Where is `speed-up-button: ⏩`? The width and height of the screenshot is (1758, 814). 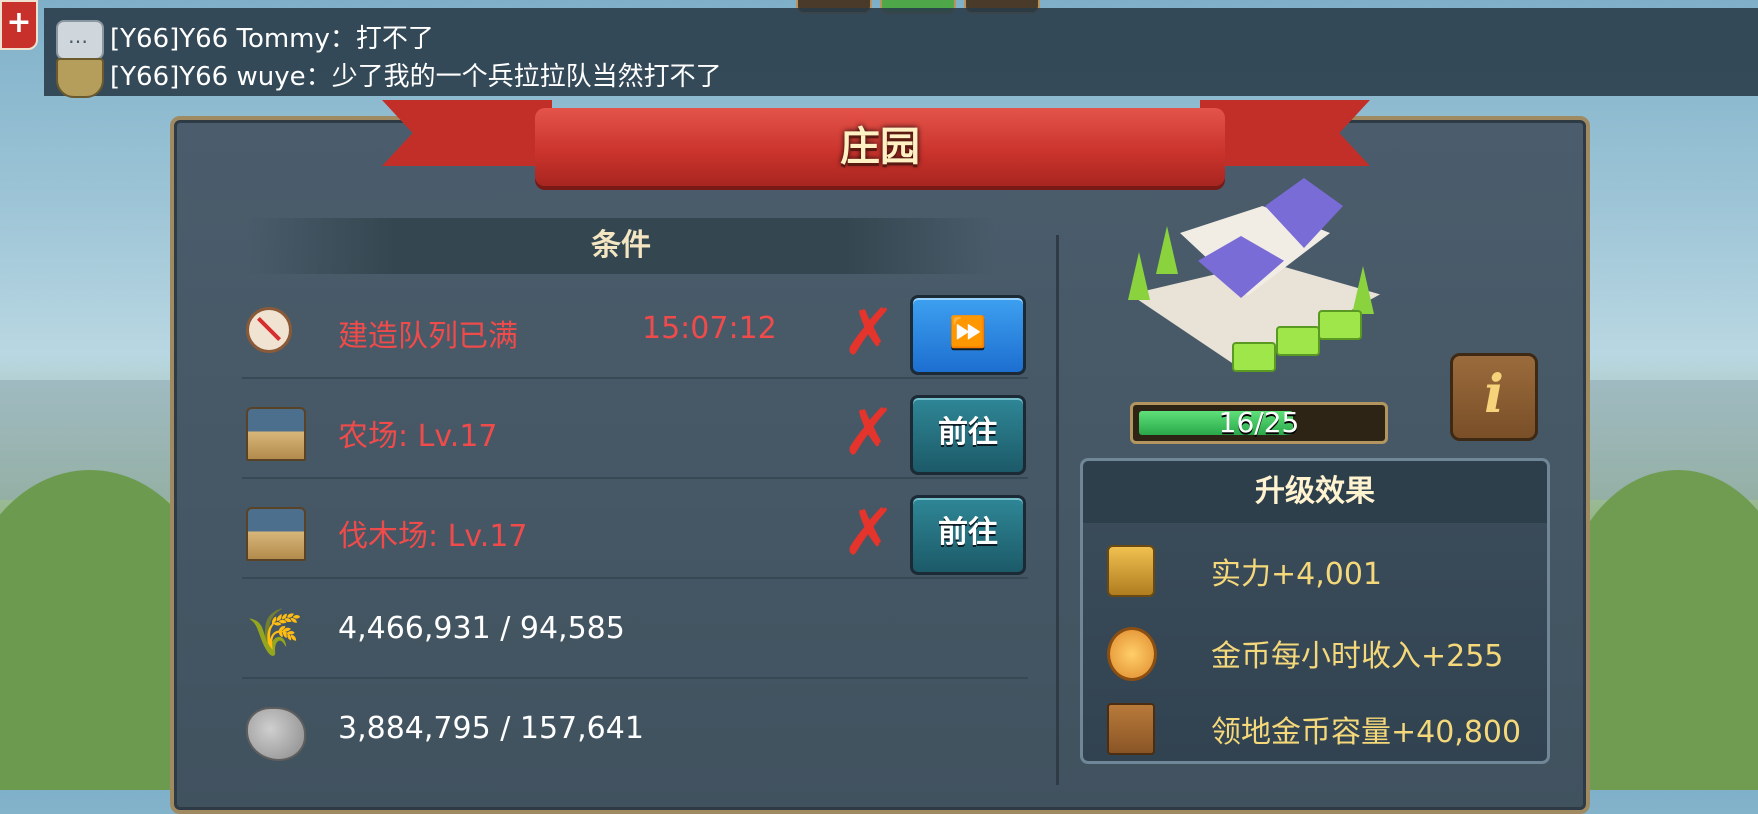
speed-up-button: ⏩ is located at coordinates (968, 335).